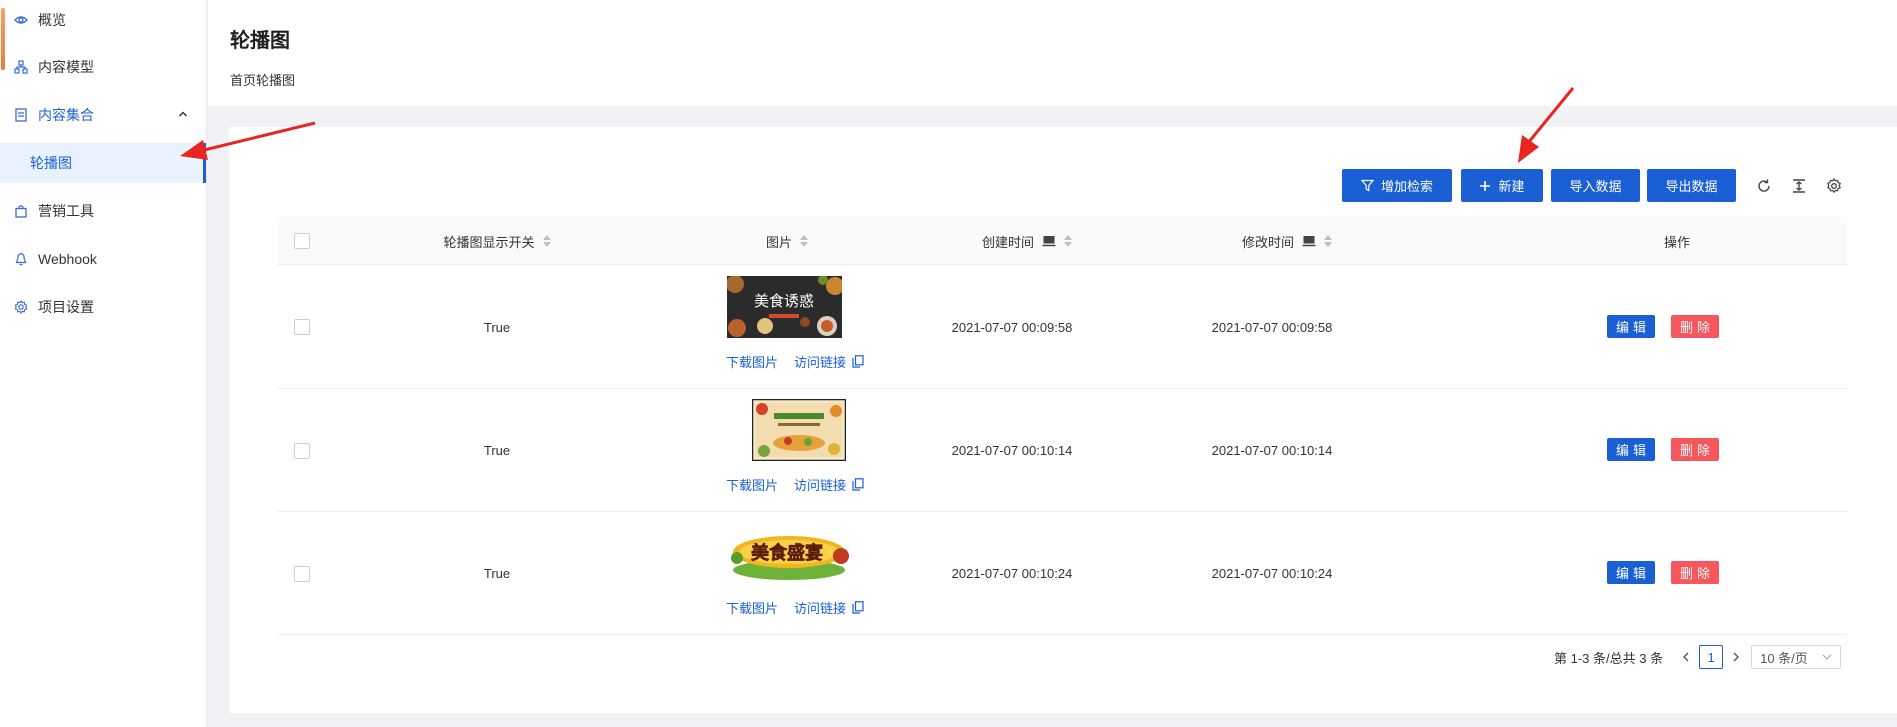 This screenshot has width=1897, height=727. What do you see at coordinates (66, 67) in the screenshot?
I see `sidebar-item-label: 内容模型` at bounding box center [66, 67].